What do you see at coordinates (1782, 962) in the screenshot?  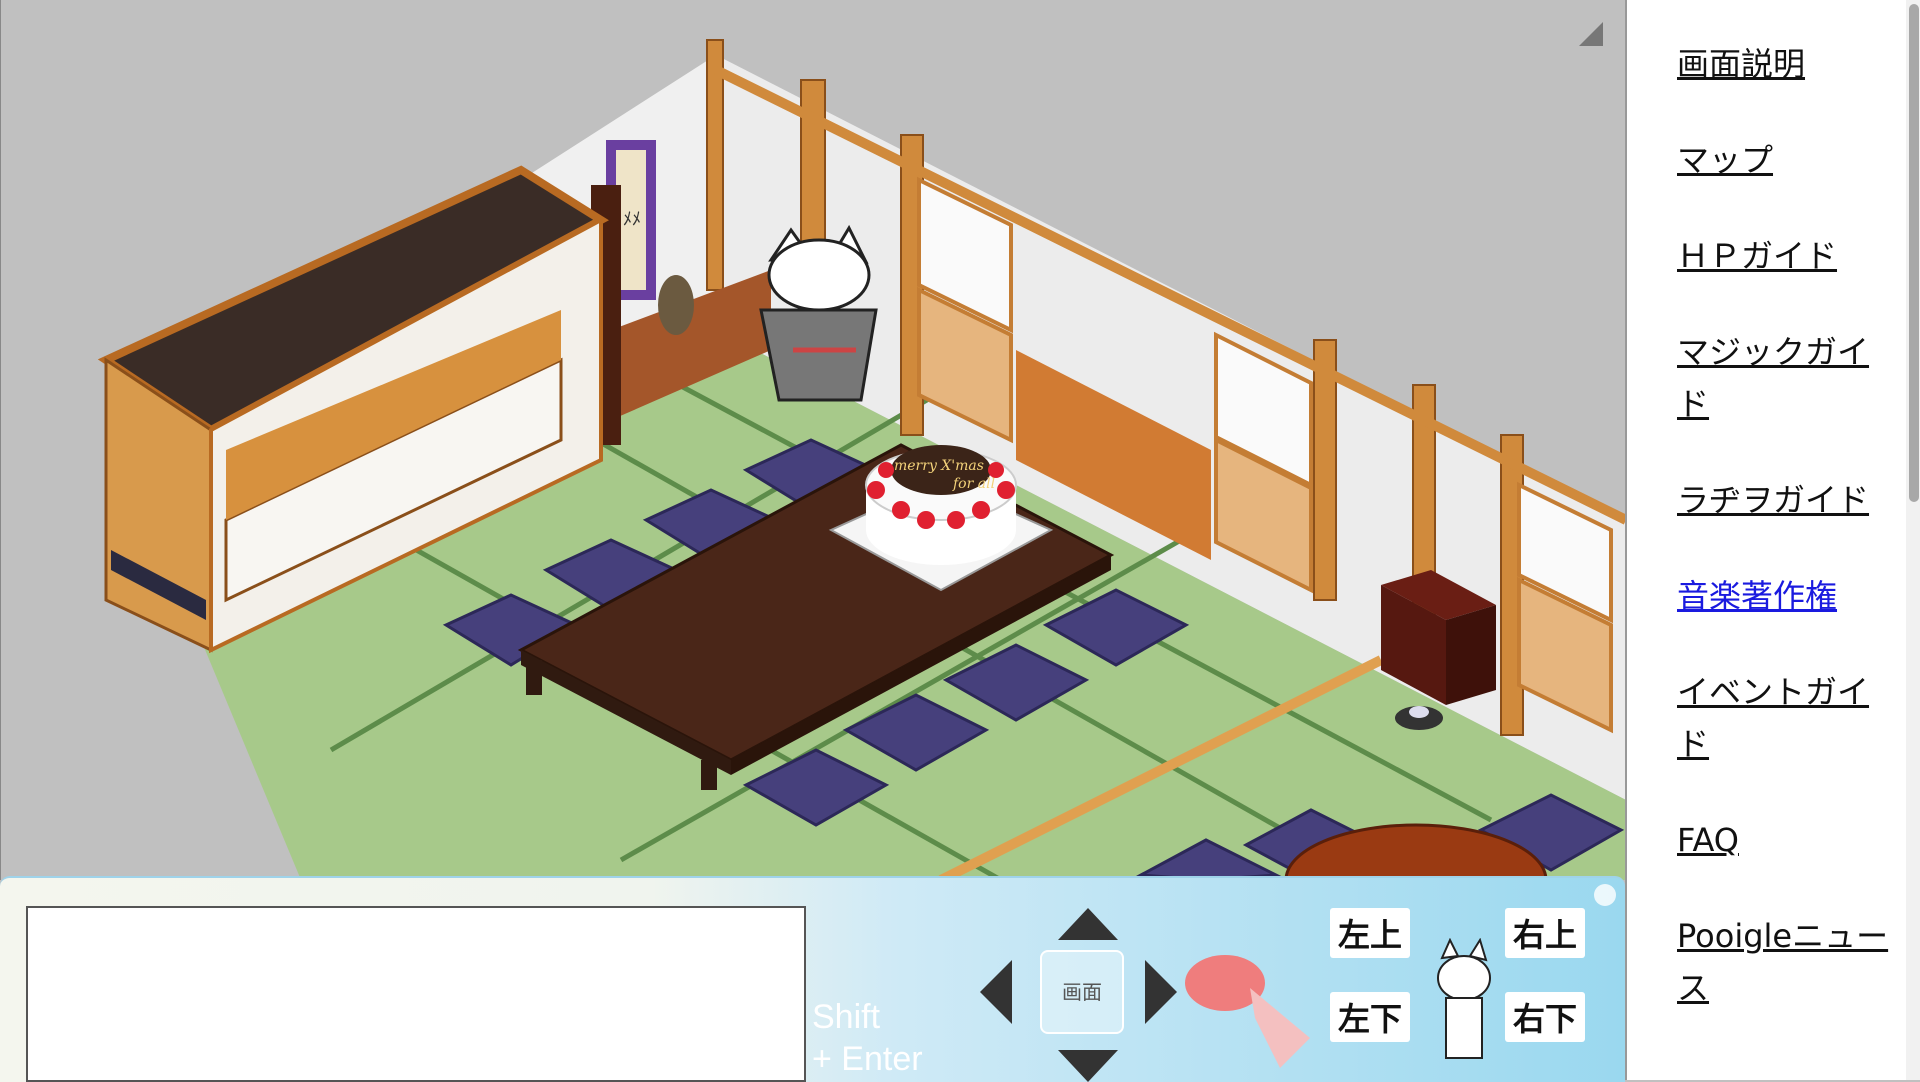 I see `sidebar-item-pooigle-news: Pooigleニュース` at bounding box center [1782, 962].